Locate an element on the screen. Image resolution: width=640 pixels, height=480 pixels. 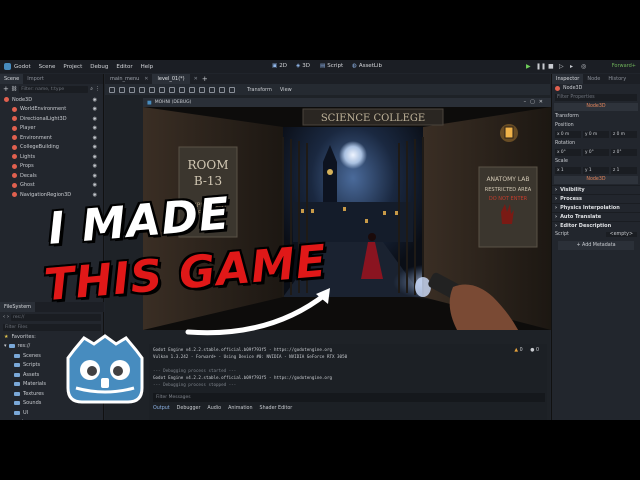
more-tool-icon is located at coordinates (232, 89).